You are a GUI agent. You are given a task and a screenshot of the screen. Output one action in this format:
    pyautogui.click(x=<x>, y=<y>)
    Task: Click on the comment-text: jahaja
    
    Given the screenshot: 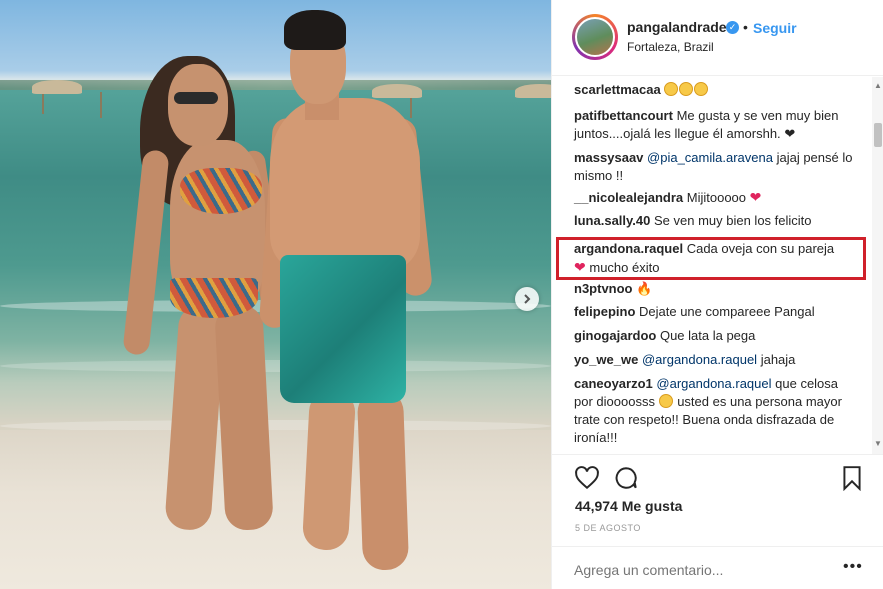 What is the action you would take?
    pyautogui.click(x=778, y=359)
    